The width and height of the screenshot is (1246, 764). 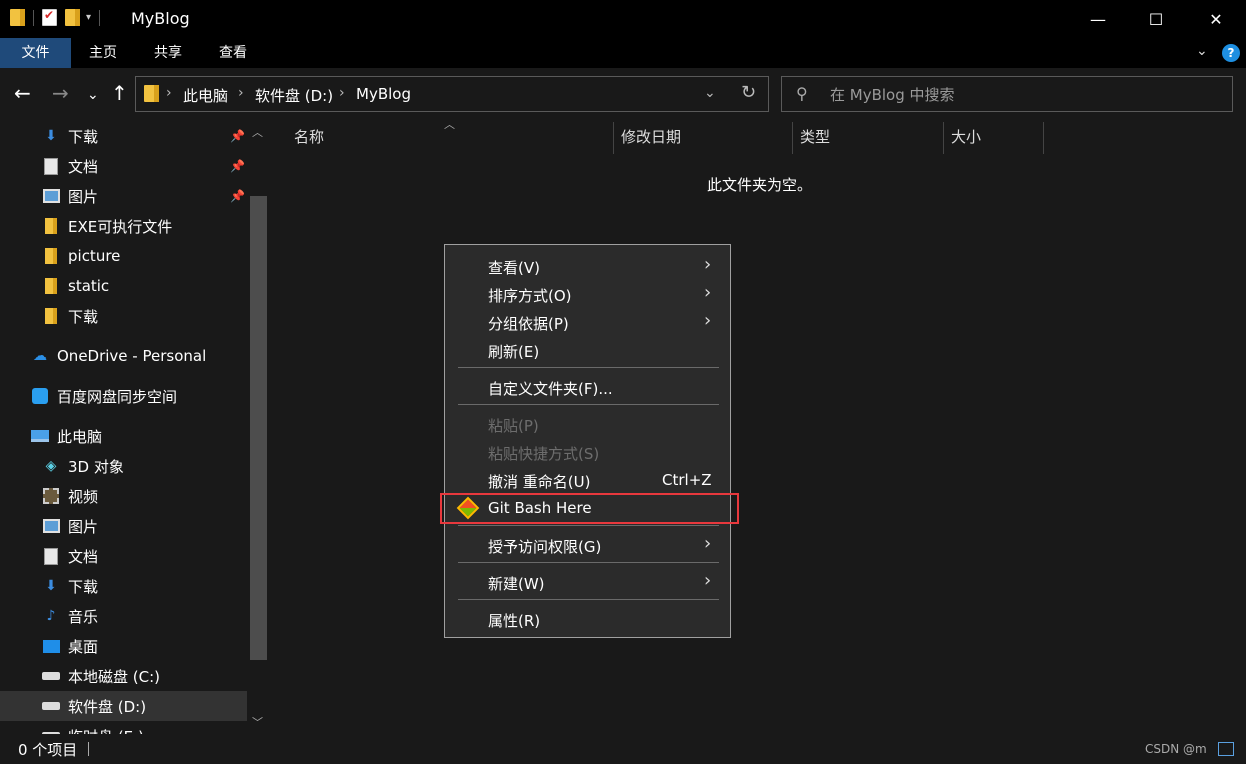 What do you see at coordinates (123, 286) in the screenshot?
I see `sidebar-item-static-folder: static` at bounding box center [123, 286].